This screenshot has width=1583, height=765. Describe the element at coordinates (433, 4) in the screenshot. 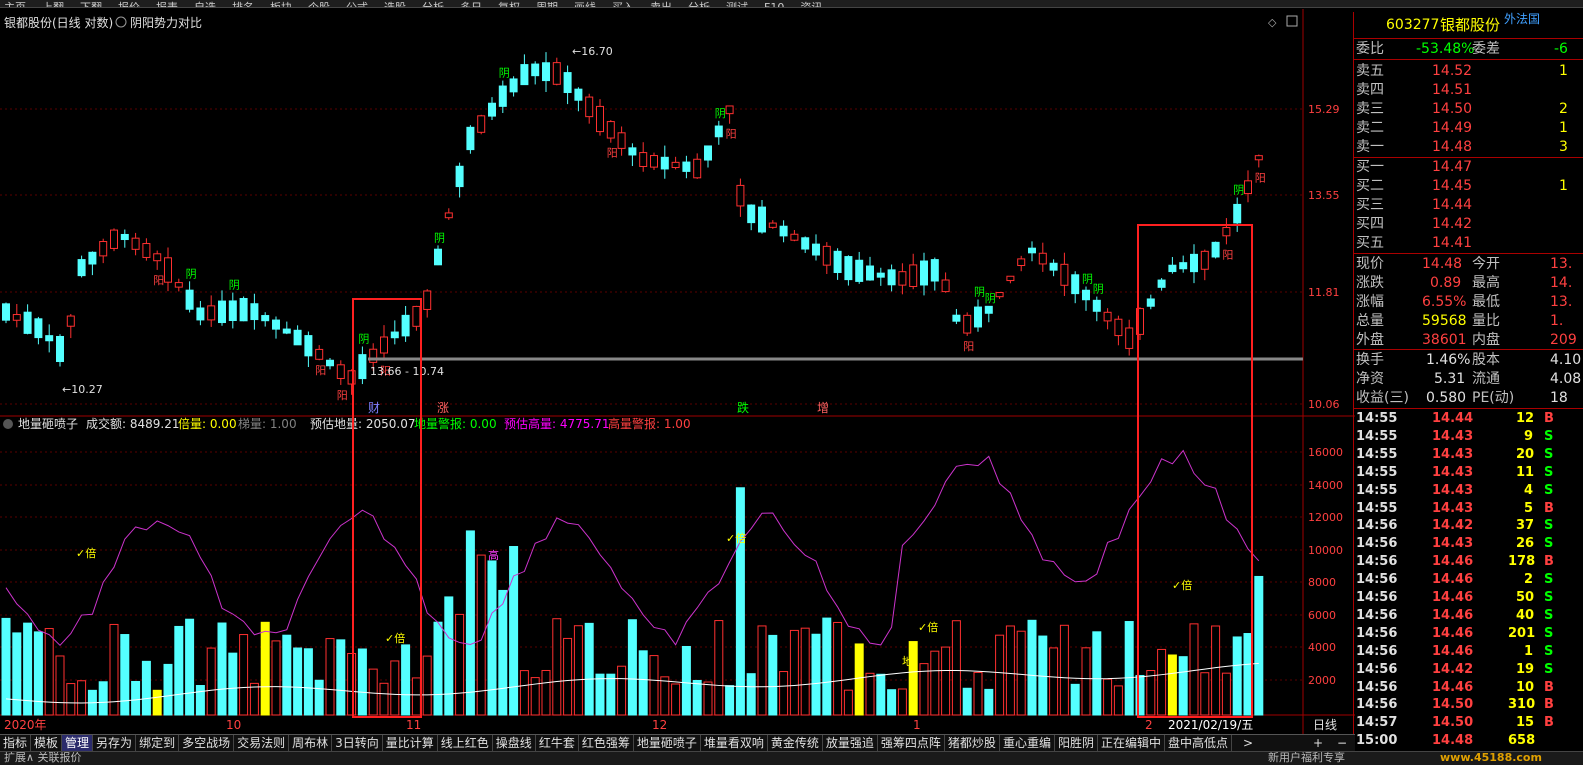

I see `menu-item-11: 分析` at that location.